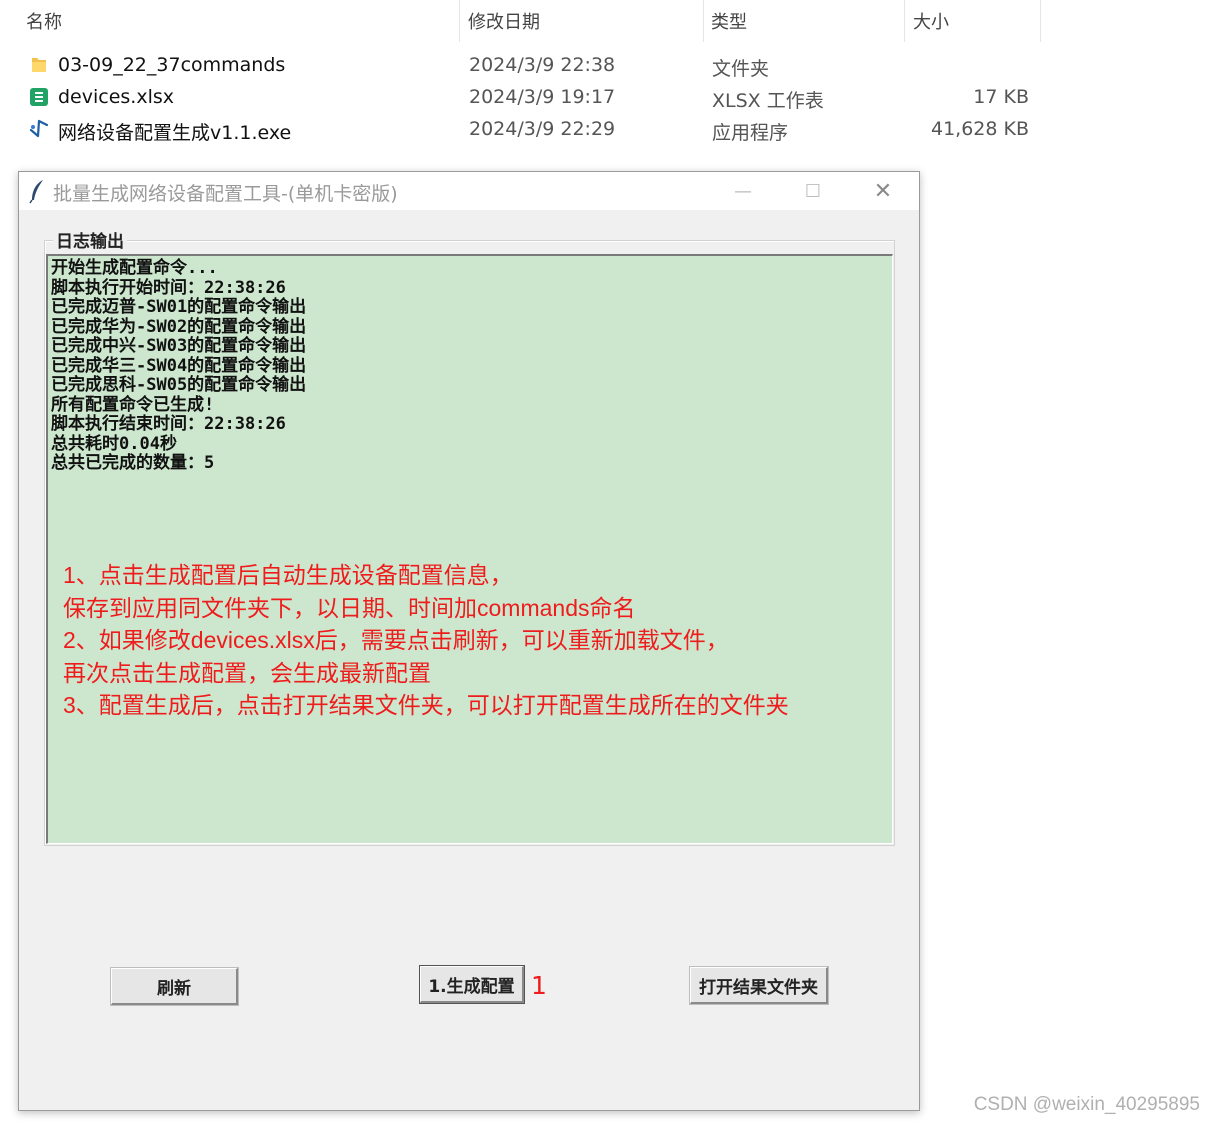 The width and height of the screenshot is (1216, 1125). Describe the element at coordinates (768, 101) in the screenshot. I see `file-type: XLSX 工作表` at that location.